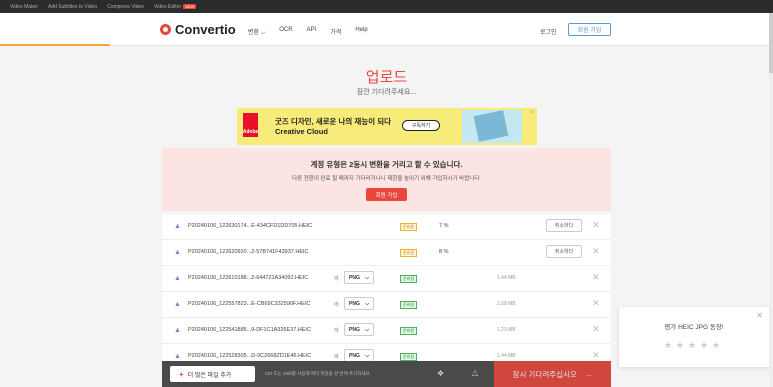 This screenshot has height=387, width=773. I want to click on ad-line-1: 굿즈 디자인, 새로운 나의 재능이 되다, so click(333, 121).